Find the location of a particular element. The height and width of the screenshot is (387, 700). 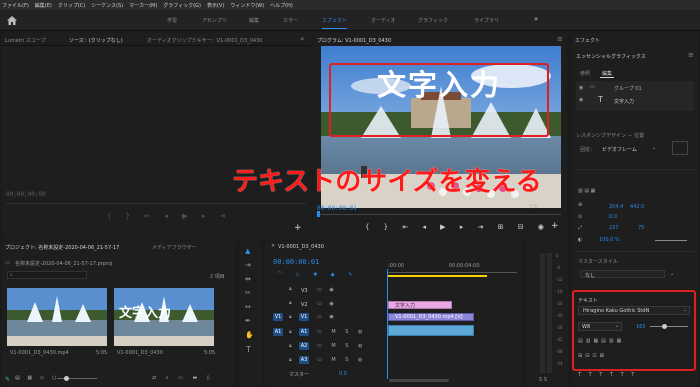

position-x: 204.4 is located at coordinates (616, 207).